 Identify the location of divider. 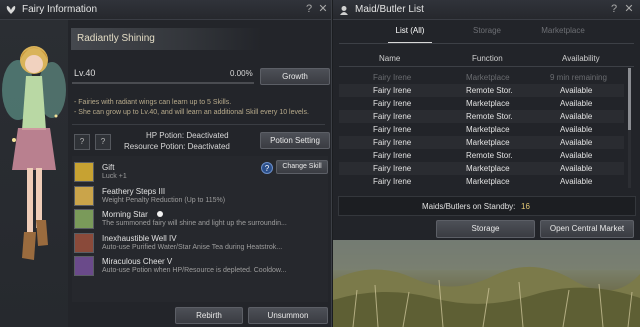
(198, 124).